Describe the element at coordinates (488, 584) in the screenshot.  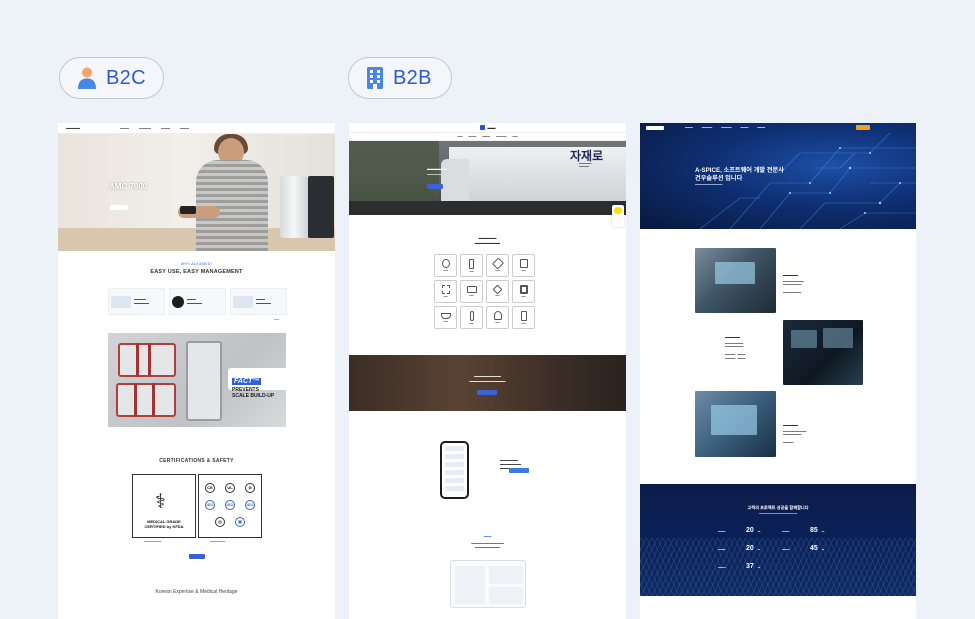
I see `order-form-screenshot` at that location.